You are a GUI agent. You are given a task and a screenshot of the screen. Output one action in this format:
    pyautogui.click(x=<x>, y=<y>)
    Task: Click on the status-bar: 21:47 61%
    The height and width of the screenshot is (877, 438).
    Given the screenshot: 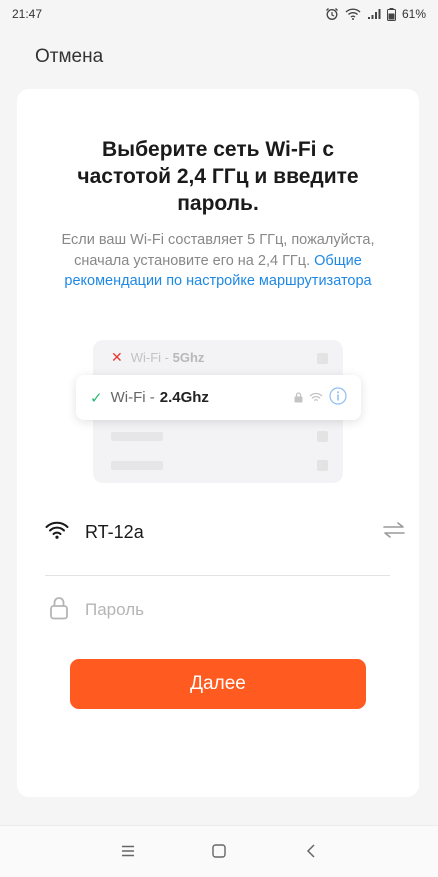 What is the action you would take?
    pyautogui.click(x=219, y=14)
    